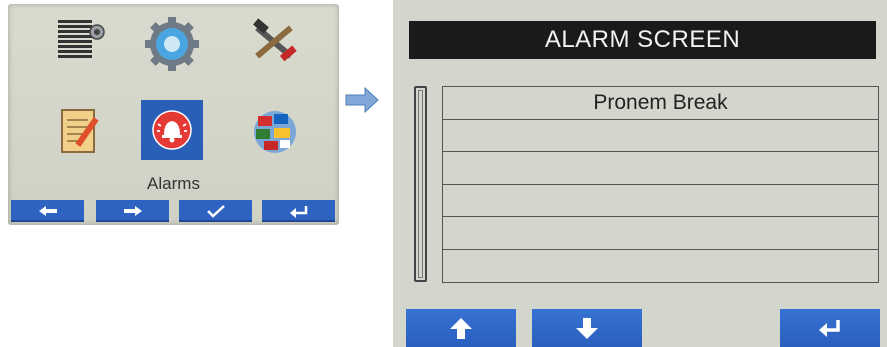 This screenshot has width=887, height=347. Describe the element at coordinates (362, 100) in the screenshot. I see `transition-arrow-icon` at that location.